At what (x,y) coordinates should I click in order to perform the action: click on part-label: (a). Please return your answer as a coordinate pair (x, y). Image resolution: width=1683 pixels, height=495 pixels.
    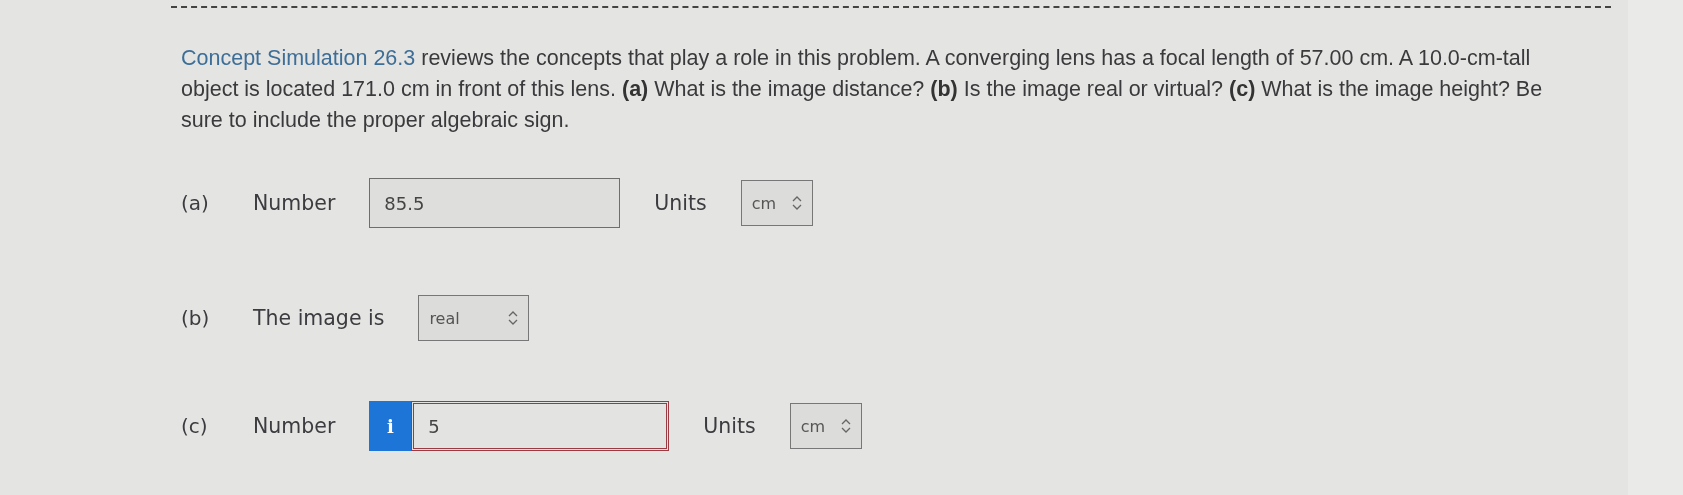
    Looking at the image, I should click on (195, 203).